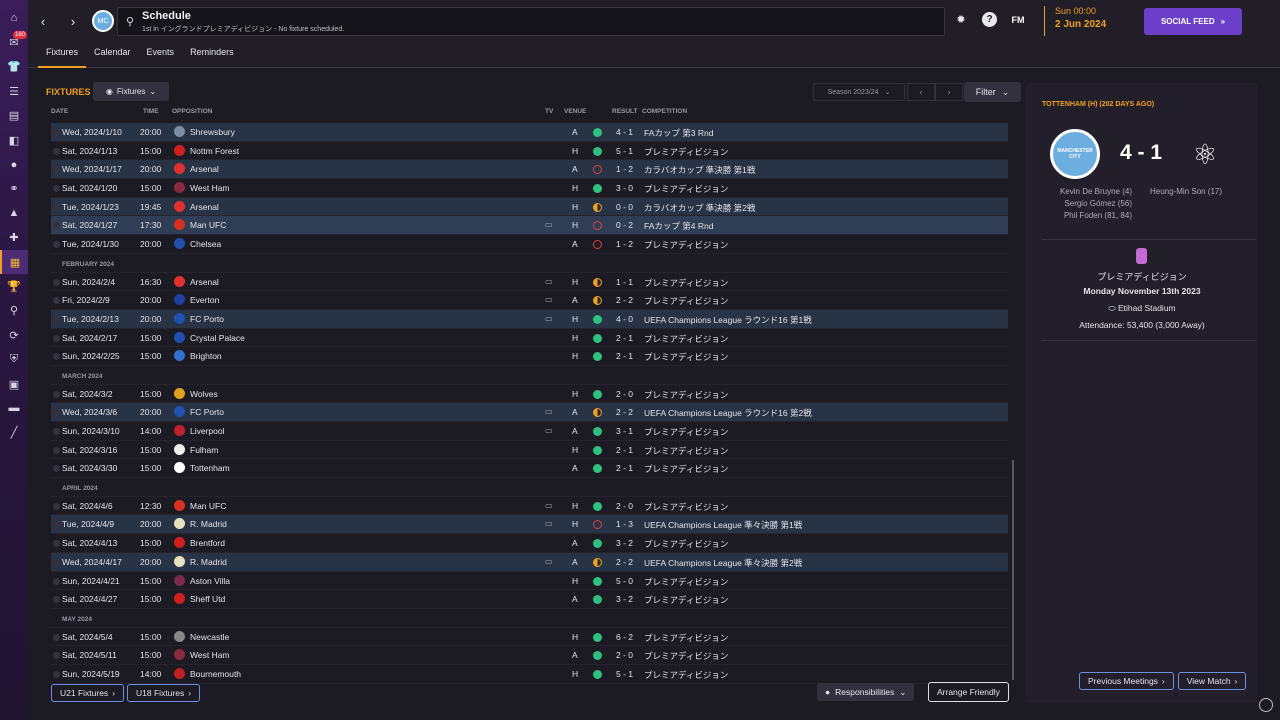  Describe the element at coordinates (14, 262) in the screenshot. I see `schedule-icon: ▦` at that location.